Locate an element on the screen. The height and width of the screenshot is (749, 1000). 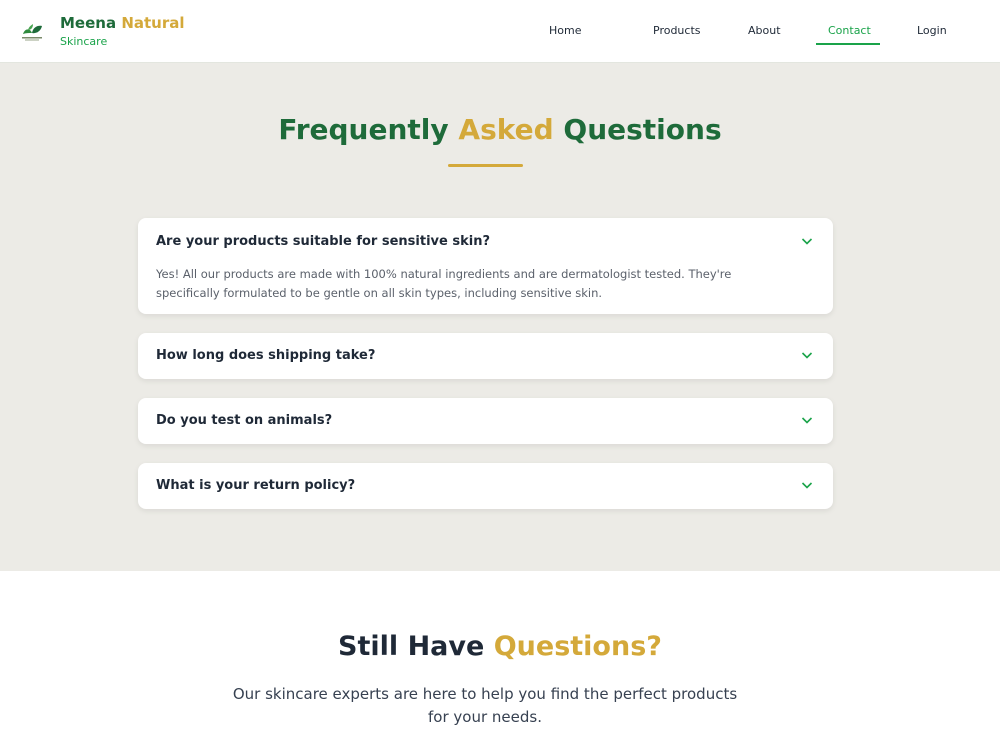
main-nav: Home Products About Contact Login is located at coordinates (500, 31).